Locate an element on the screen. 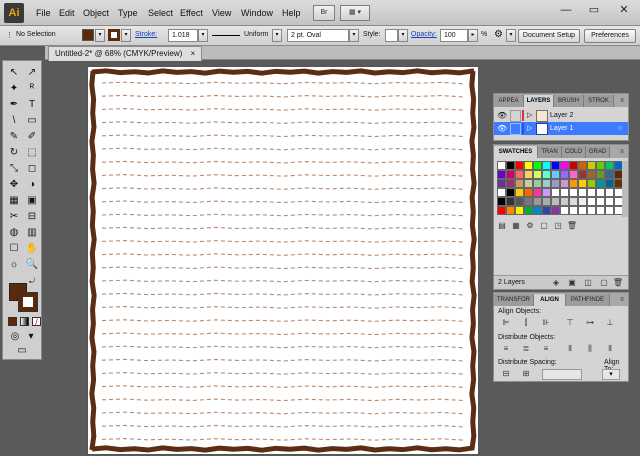  tool-10-1-icon: ▥ is located at coordinates (32, 233).